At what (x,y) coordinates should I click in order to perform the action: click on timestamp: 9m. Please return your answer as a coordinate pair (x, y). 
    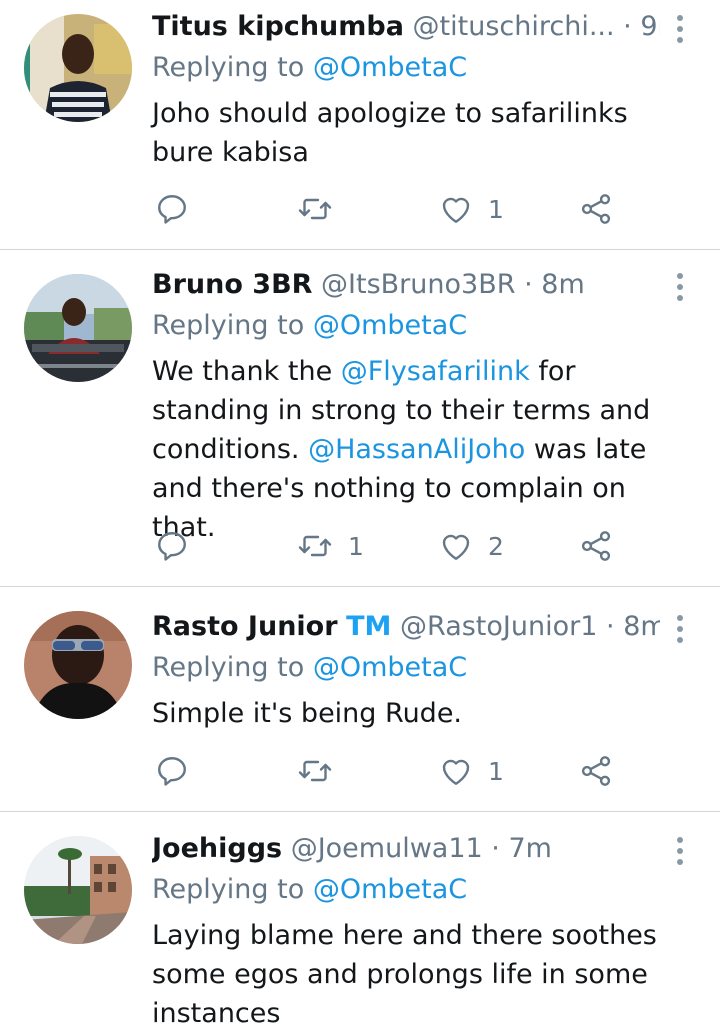
    Looking at the image, I should click on (650, 26).